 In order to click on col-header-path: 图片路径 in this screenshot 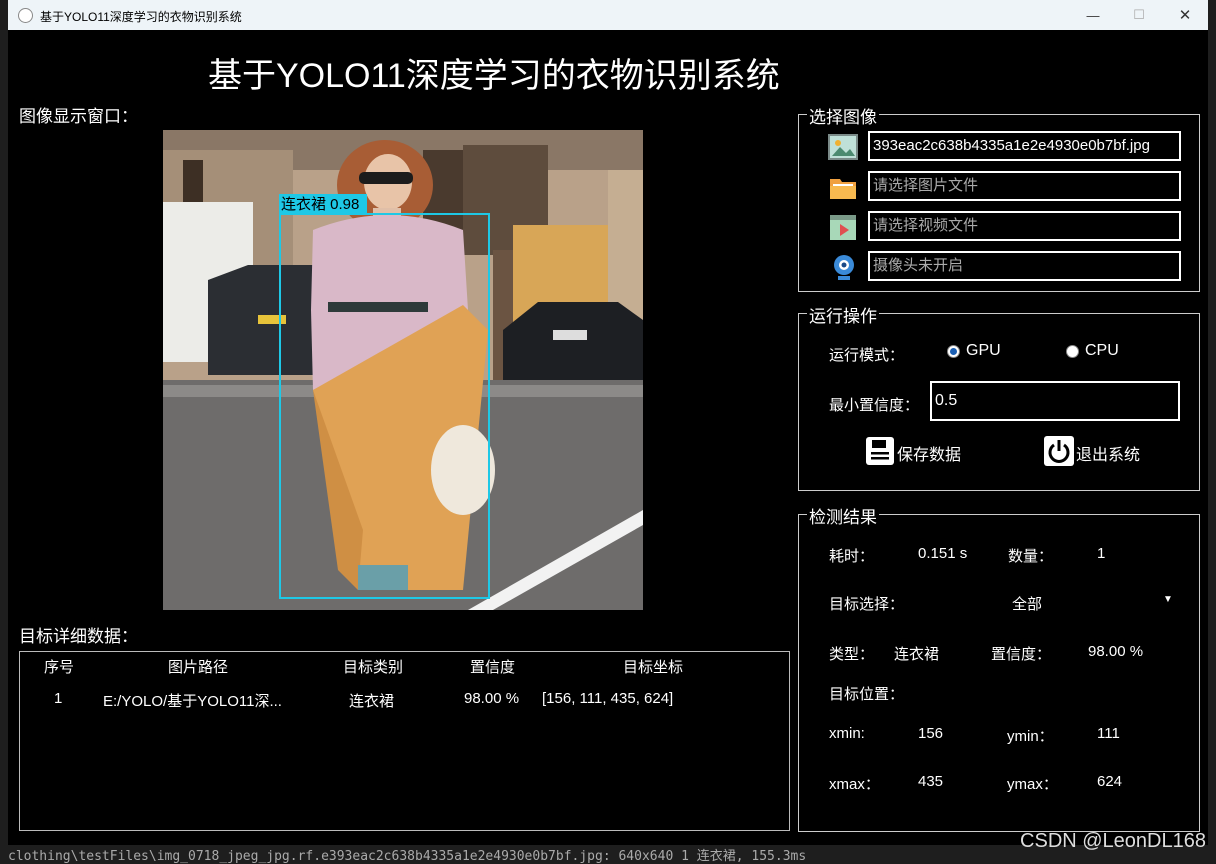, I will do `click(198, 667)`.